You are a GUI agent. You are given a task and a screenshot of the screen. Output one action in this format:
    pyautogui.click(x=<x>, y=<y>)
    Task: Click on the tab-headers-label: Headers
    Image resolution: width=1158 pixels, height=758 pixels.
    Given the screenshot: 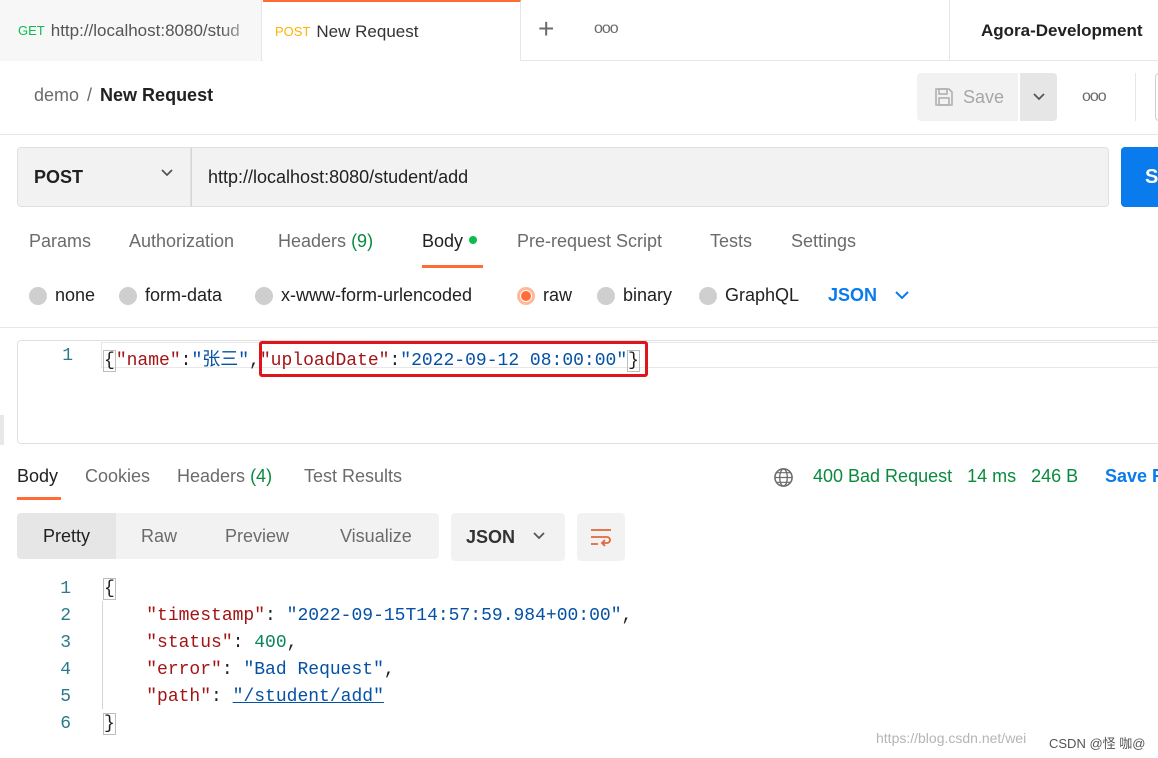 What is the action you would take?
    pyautogui.click(x=312, y=241)
    